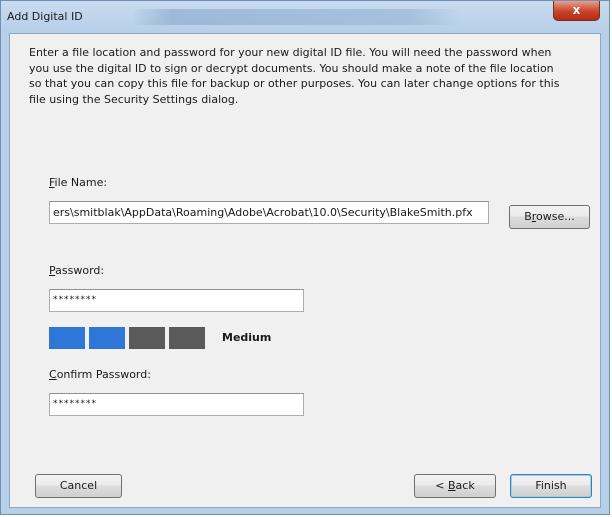  Describe the element at coordinates (176, 404) in the screenshot. I see `confirm-password-field: ********` at that location.